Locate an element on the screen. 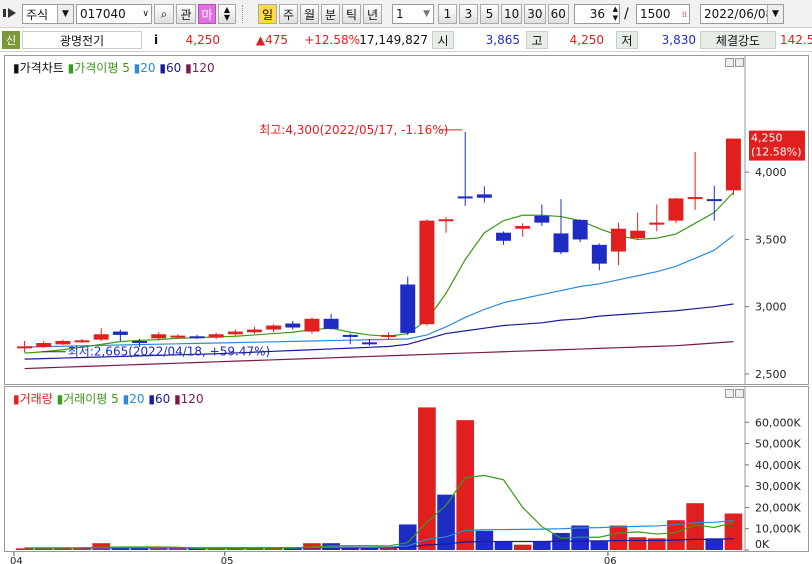  spinner-icon: ▲ ▼ is located at coordinates (615, 14).